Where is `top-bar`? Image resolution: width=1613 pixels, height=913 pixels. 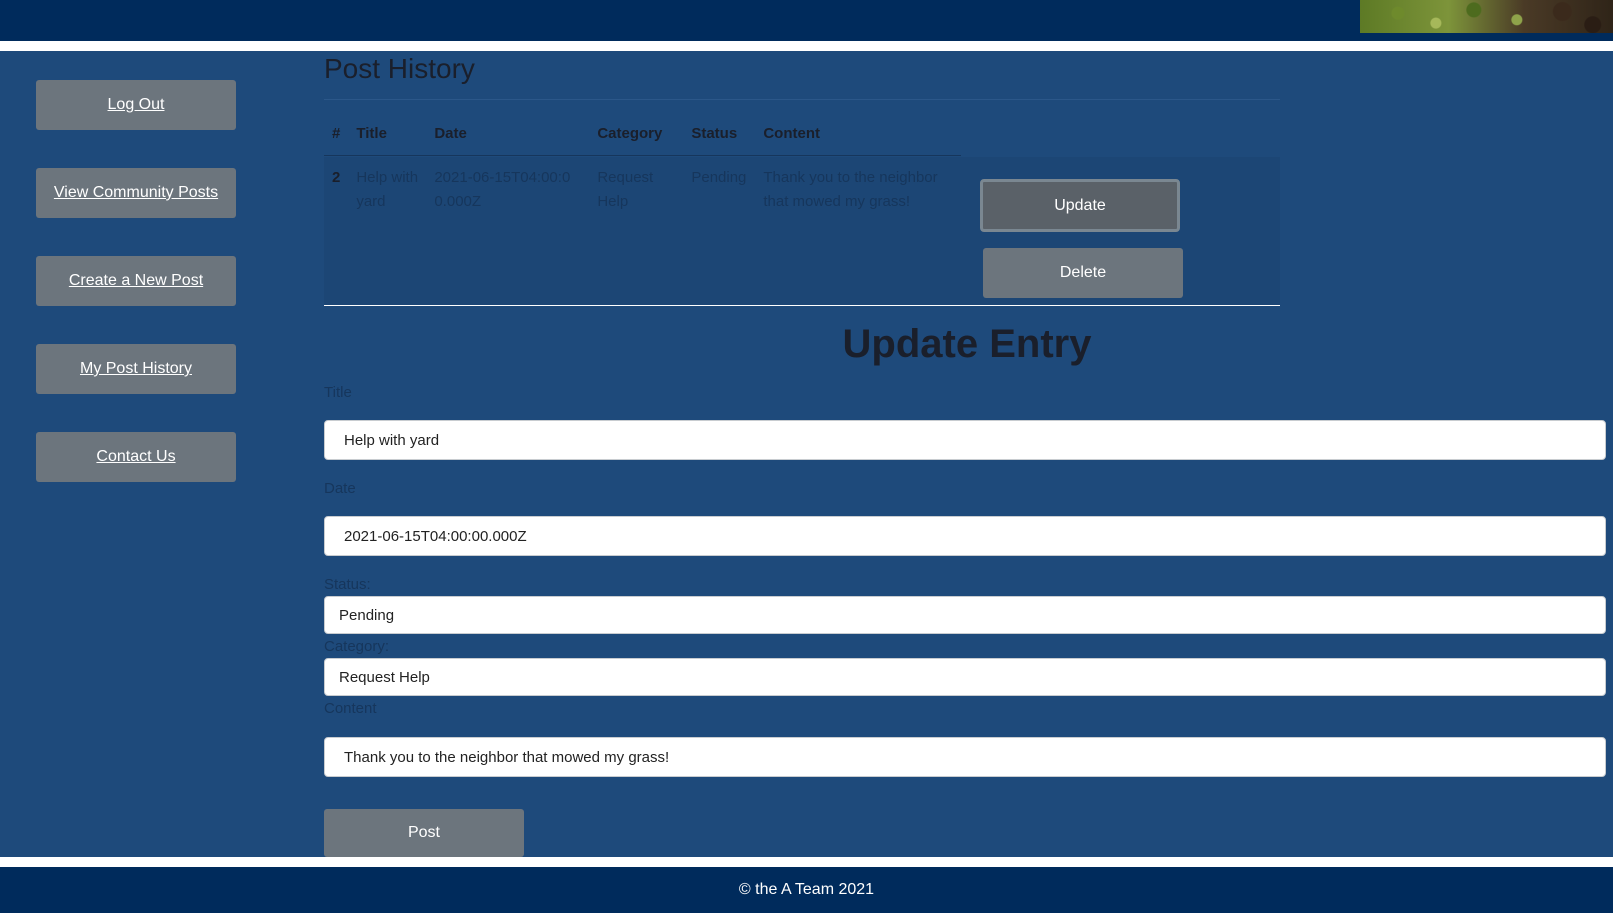 top-bar is located at coordinates (806, 20).